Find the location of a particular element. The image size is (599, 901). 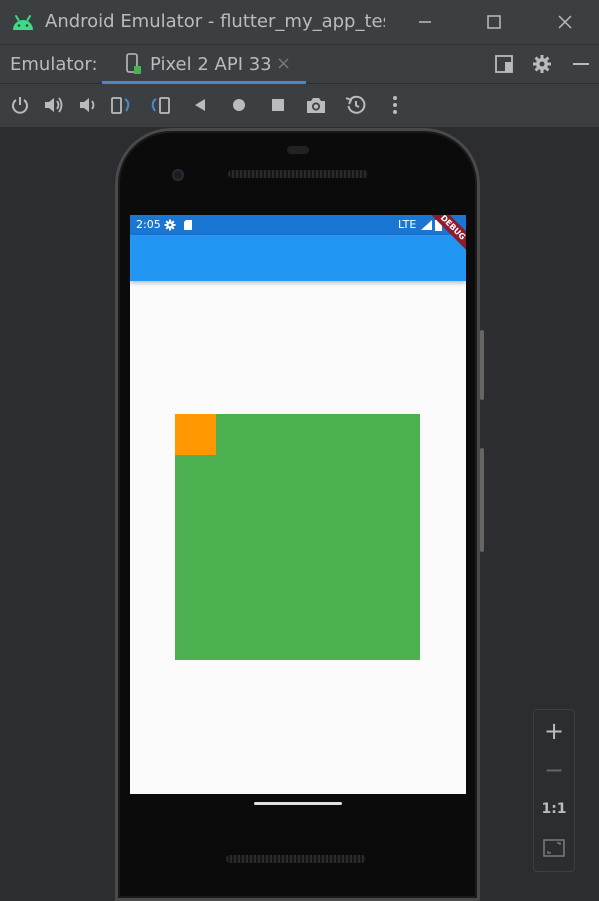

status-time: 2:05 is located at coordinates (148, 224).